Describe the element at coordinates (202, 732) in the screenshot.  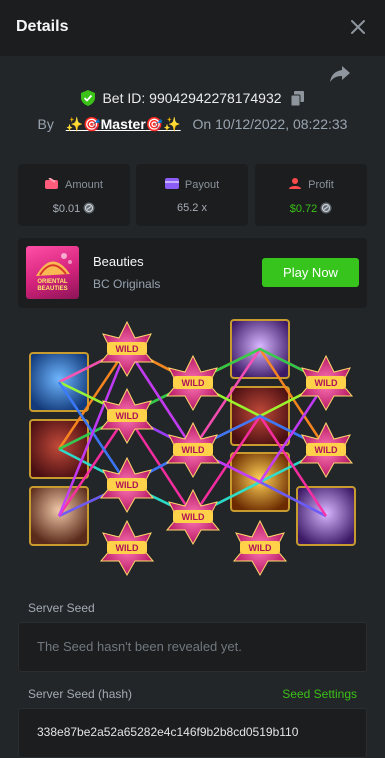
I see `server-seed-hash-value: 338e87be2a52a65282e4c146f9b2b8cd0519b110` at that location.